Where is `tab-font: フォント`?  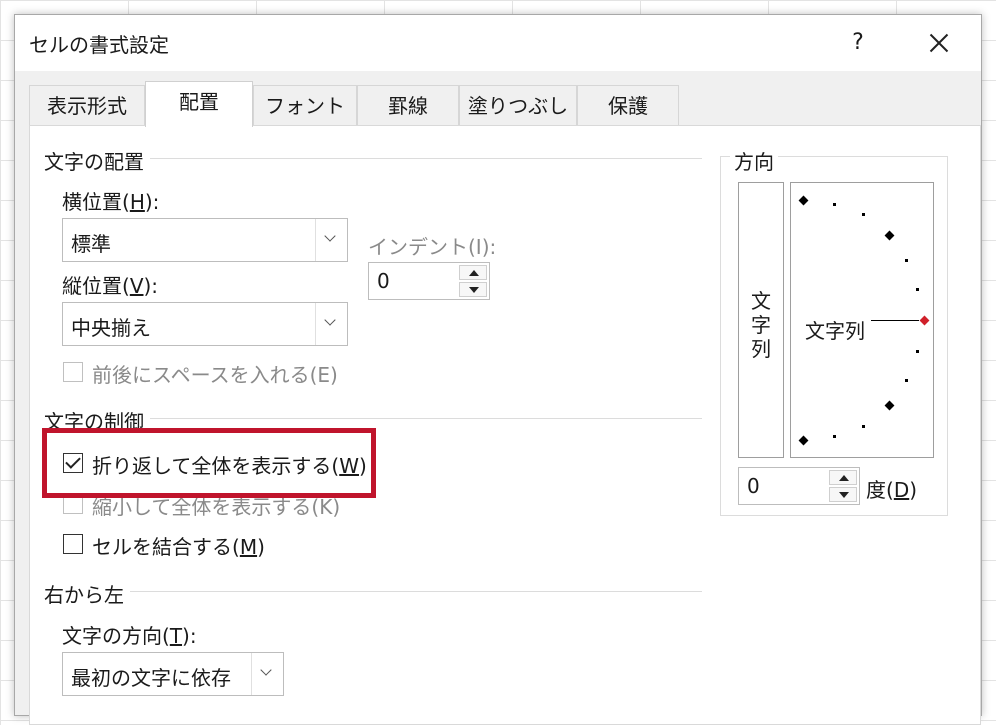
tab-font: フォント is located at coordinates (305, 105).